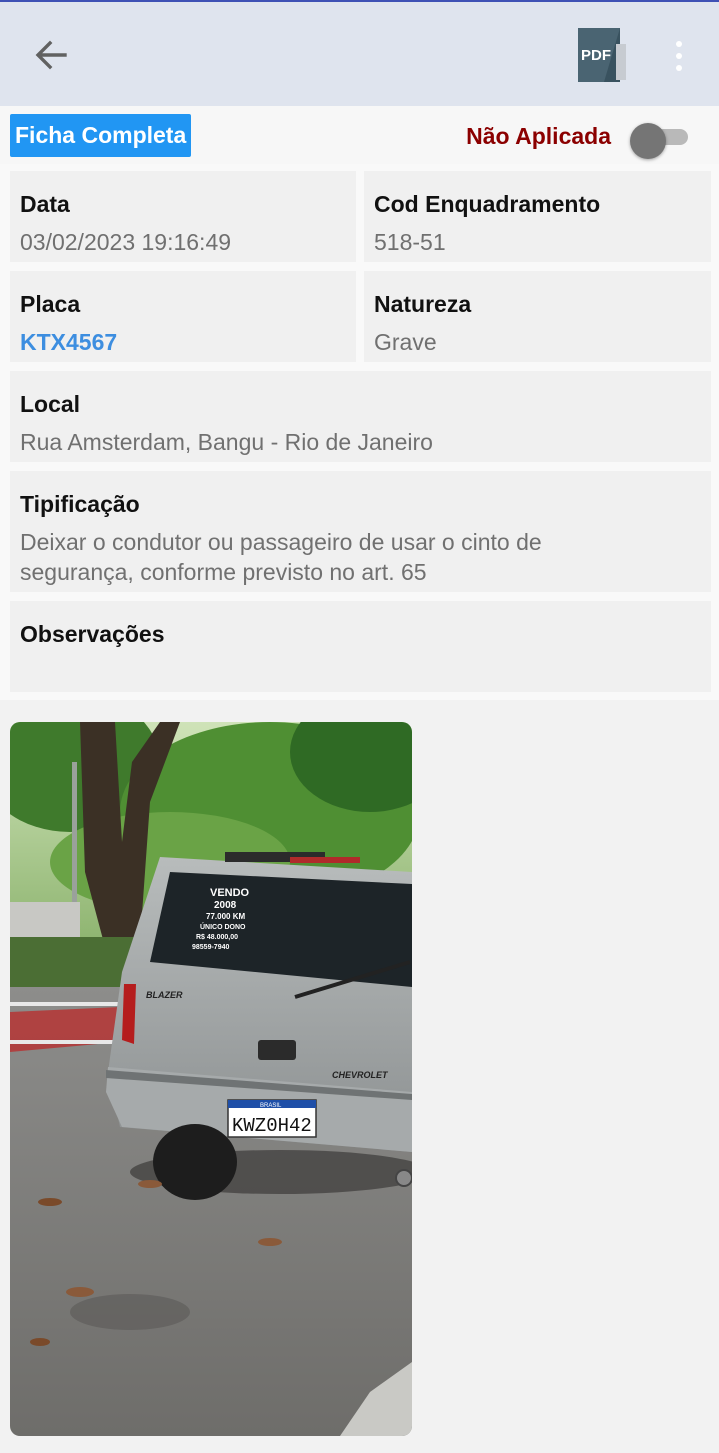 This screenshot has height=1453, width=719. Describe the element at coordinates (271, 1106) in the screenshot. I see `svg-text: BRASIL` at that location.